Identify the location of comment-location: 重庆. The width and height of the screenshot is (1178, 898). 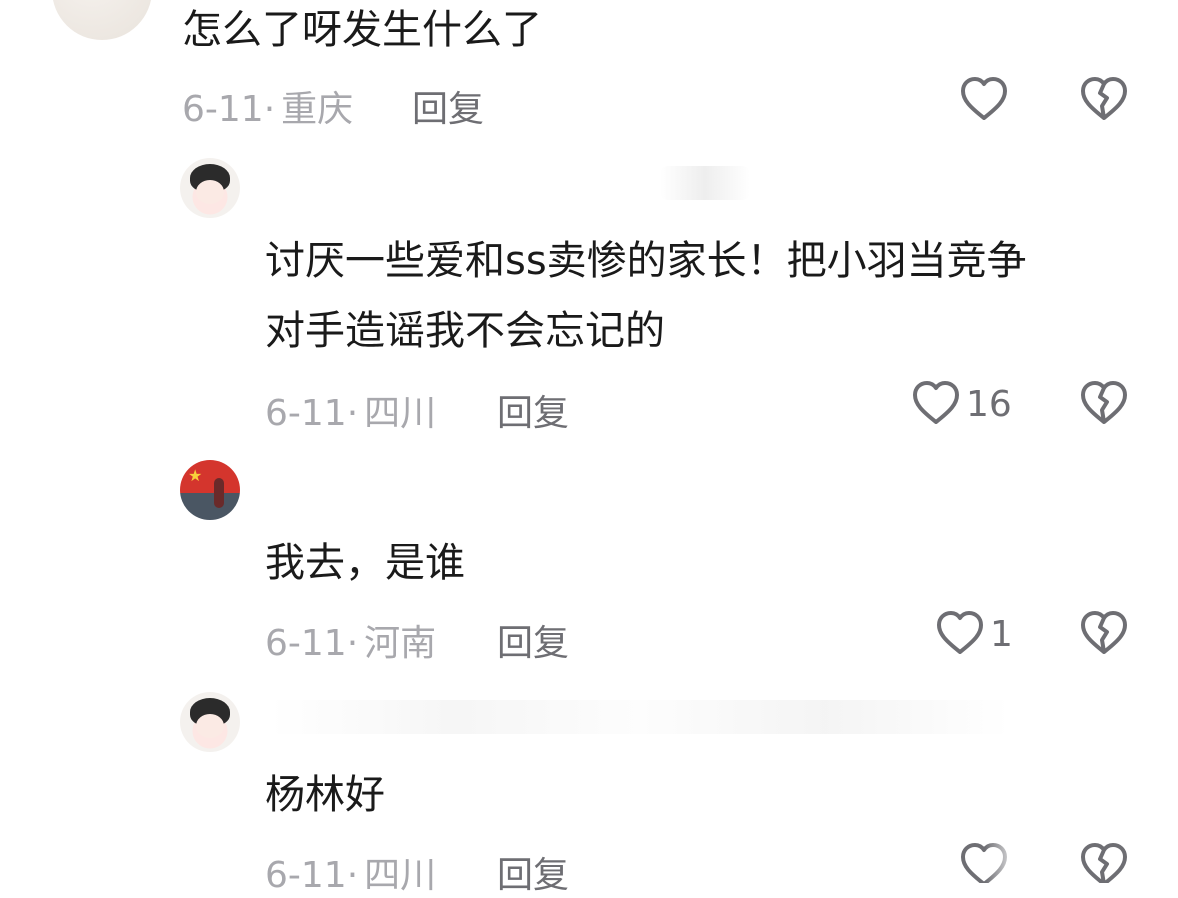
(317, 109).